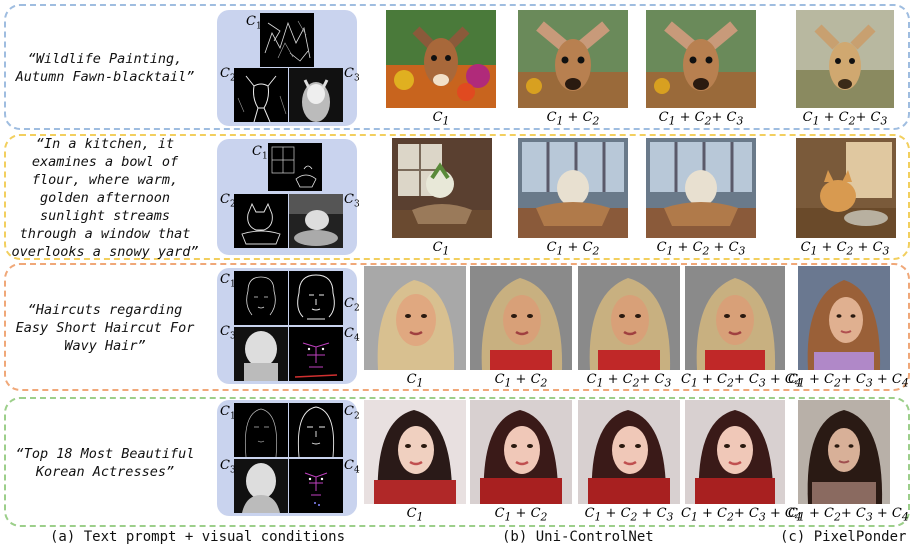 This screenshot has width=916, height=553. What do you see at coordinates (352, 75) in the screenshot?
I see `row-1-condition-label-c3: C3` at bounding box center [352, 75].